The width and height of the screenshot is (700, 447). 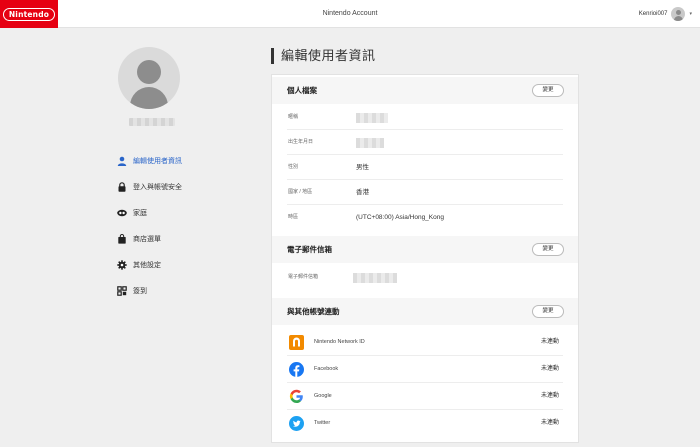 I want to click on field-label: 時區, so click(x=293, y=217).